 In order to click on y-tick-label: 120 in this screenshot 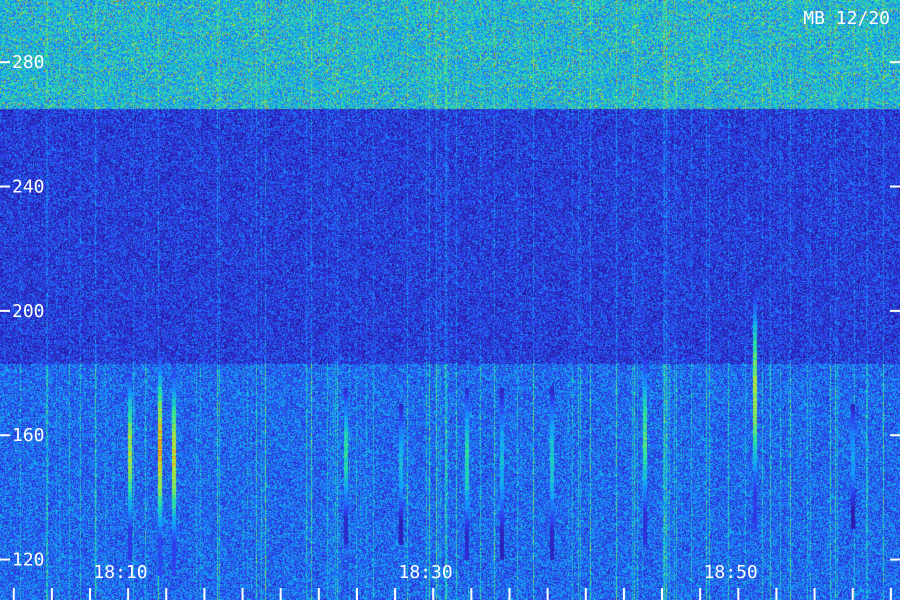, I will do `click(28, 560)`.